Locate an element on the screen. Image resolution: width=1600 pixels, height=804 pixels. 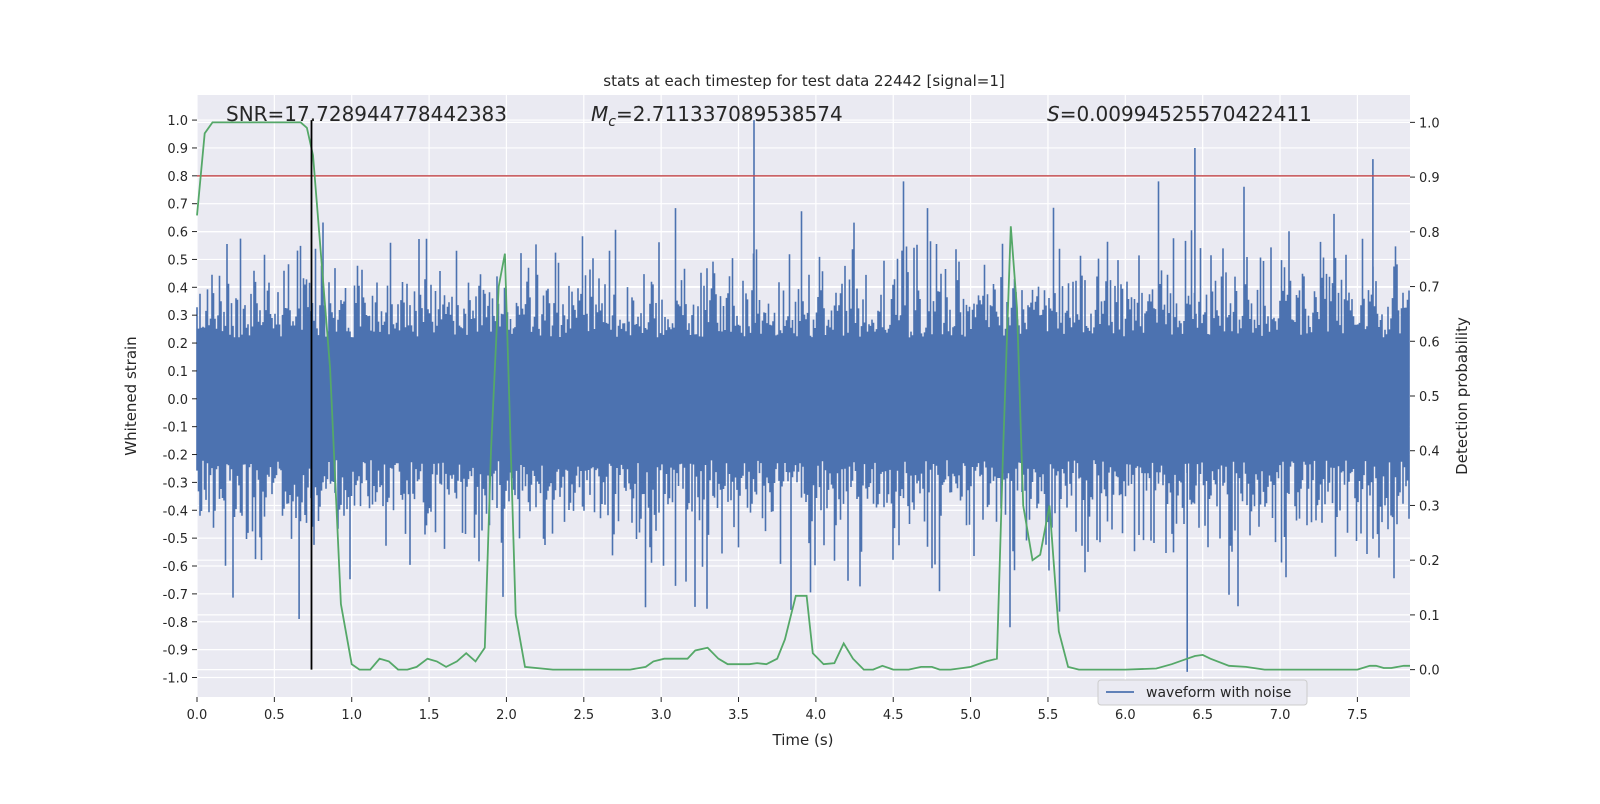
x-tick-label: 7.0 is located at coordinates (1280, 715).